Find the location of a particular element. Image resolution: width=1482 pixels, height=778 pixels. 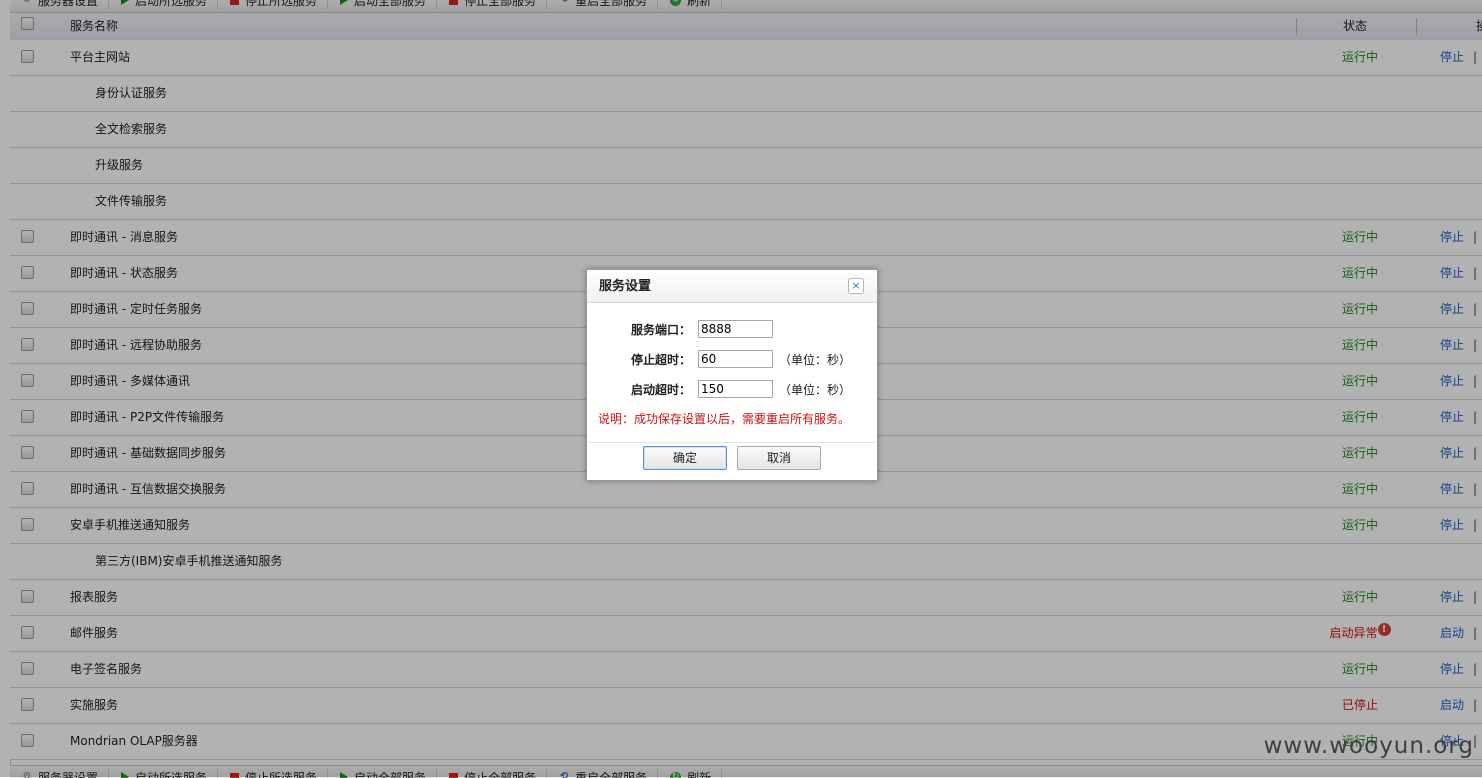

dialog-title-bar: 服务设置 × is located at coordinates (732, 286).